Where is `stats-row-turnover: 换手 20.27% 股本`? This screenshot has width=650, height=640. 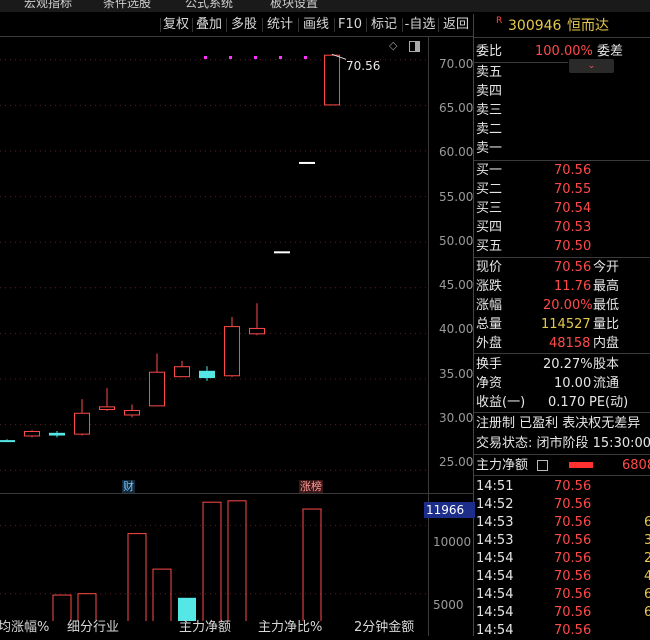 stats-row-turnover: 换手 20.27% 股本 is located at coordinates (548, 364).